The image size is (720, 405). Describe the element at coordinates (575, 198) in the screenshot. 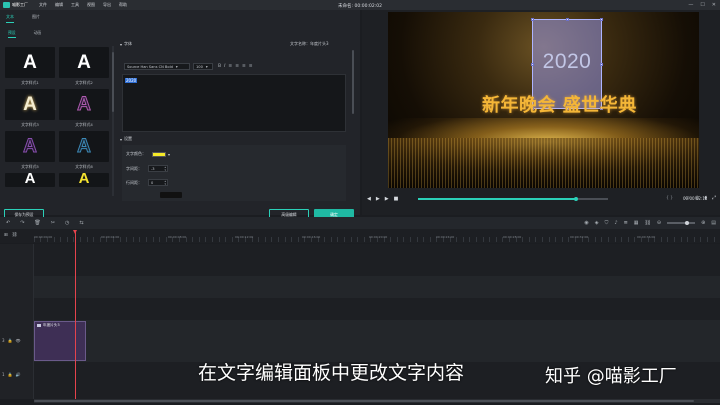

I see `progress-thumb` at that location.